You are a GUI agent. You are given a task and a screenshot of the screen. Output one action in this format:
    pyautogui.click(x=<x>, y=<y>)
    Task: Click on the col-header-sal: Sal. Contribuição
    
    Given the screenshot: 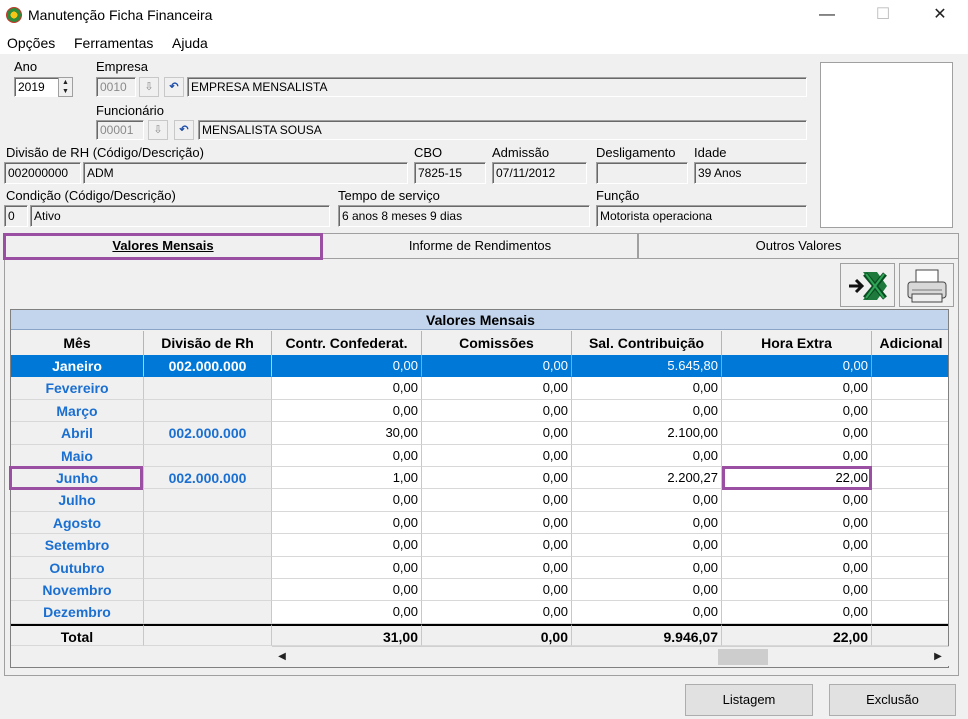 What is the action you would take?
    pyautogui.click(x=647, y=343)
    